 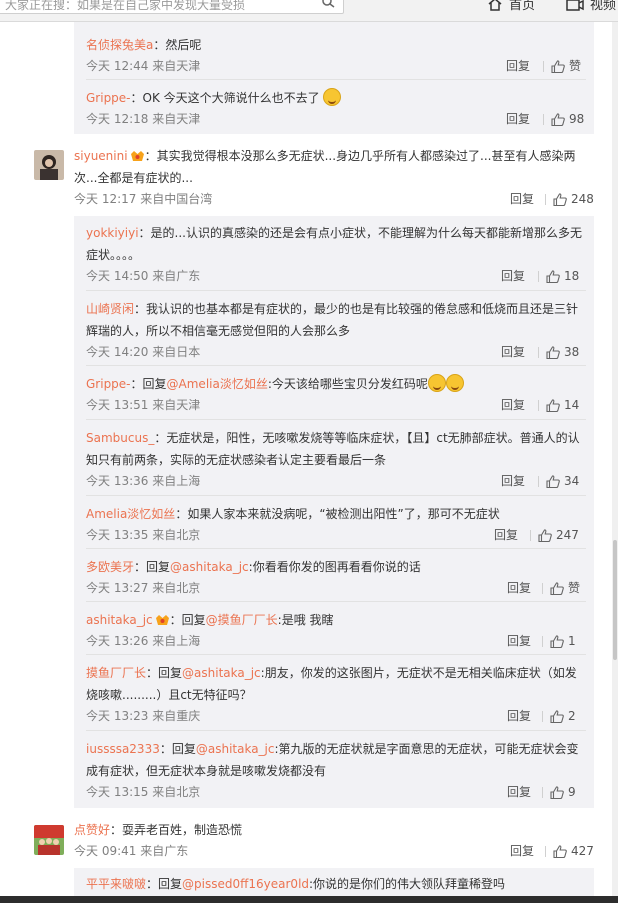 What do you see at coordinates (143, 792) in the screenshot?
I see `reply-time: 今天 13:15 来自北京` at bounding box center [143, 792].